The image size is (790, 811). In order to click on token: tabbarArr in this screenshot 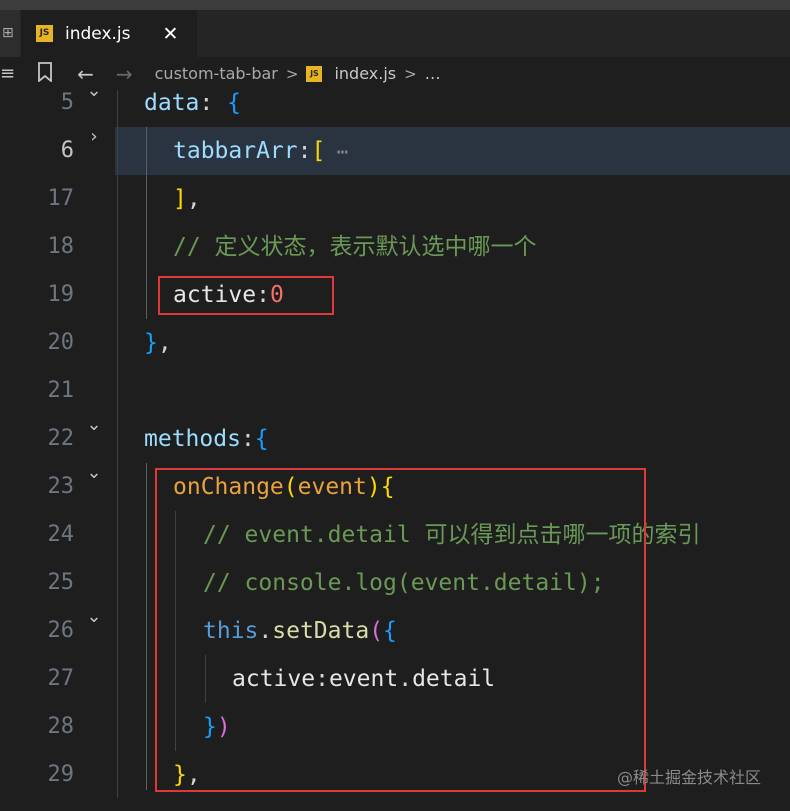, I will do `click(235, 151)`.